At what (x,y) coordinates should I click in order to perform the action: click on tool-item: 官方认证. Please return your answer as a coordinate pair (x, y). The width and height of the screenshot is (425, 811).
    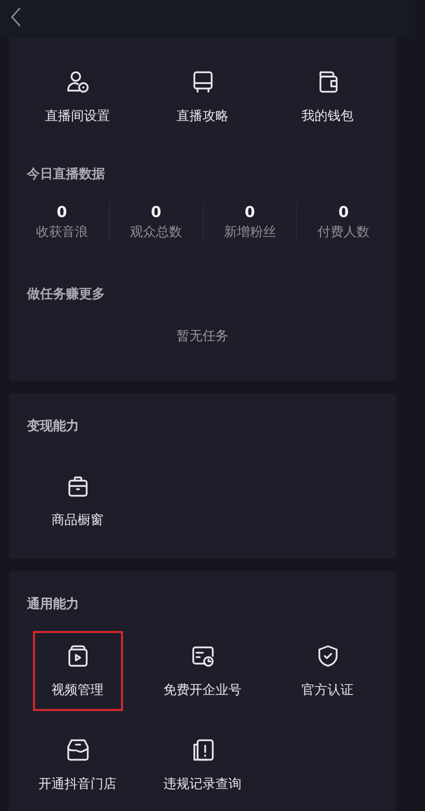
    Looking at the image, I should click on (327, 671).